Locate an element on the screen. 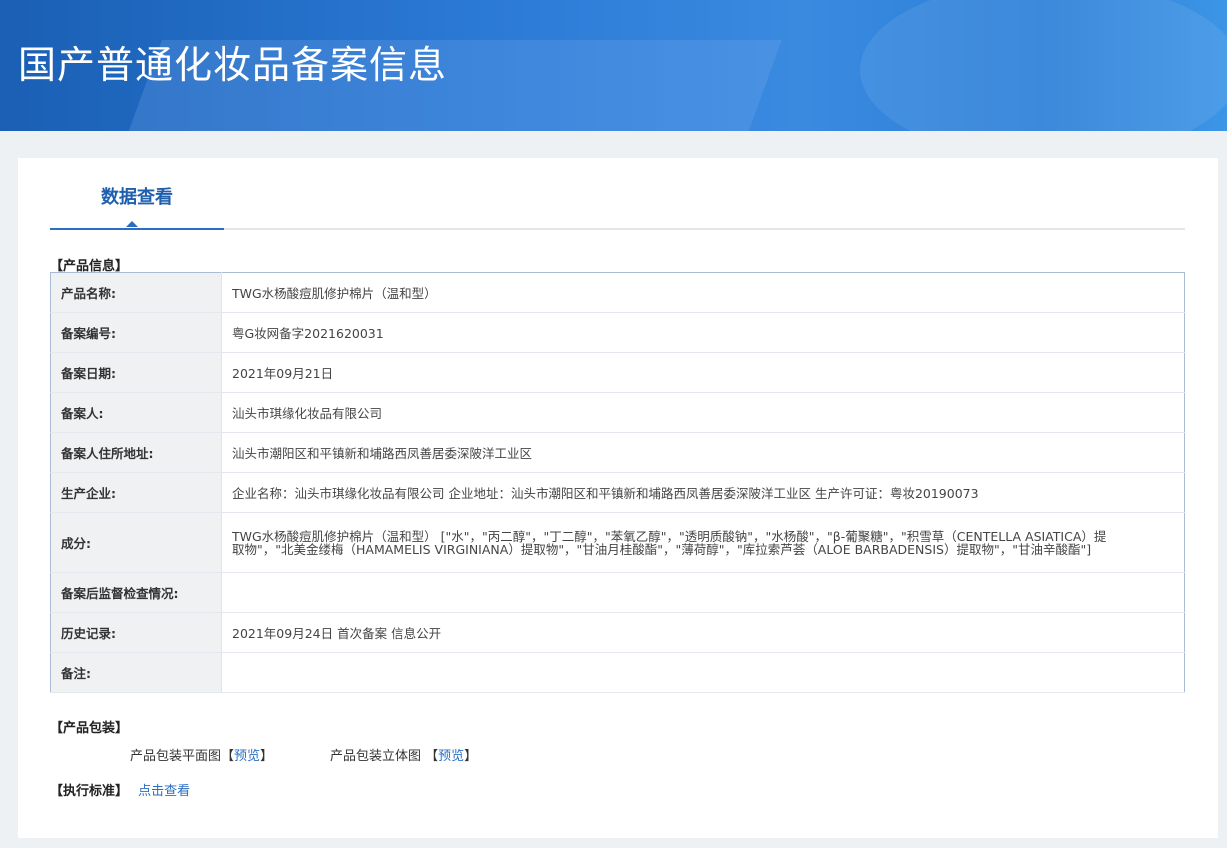 Image resolution: width=1227 pixels, height=848 pixels. table-row: 备案人住所地址: 汕头市潮阳区和平镇新和埔路西凤善居委深陂洋工业区 is located at coordinates (617, 452).